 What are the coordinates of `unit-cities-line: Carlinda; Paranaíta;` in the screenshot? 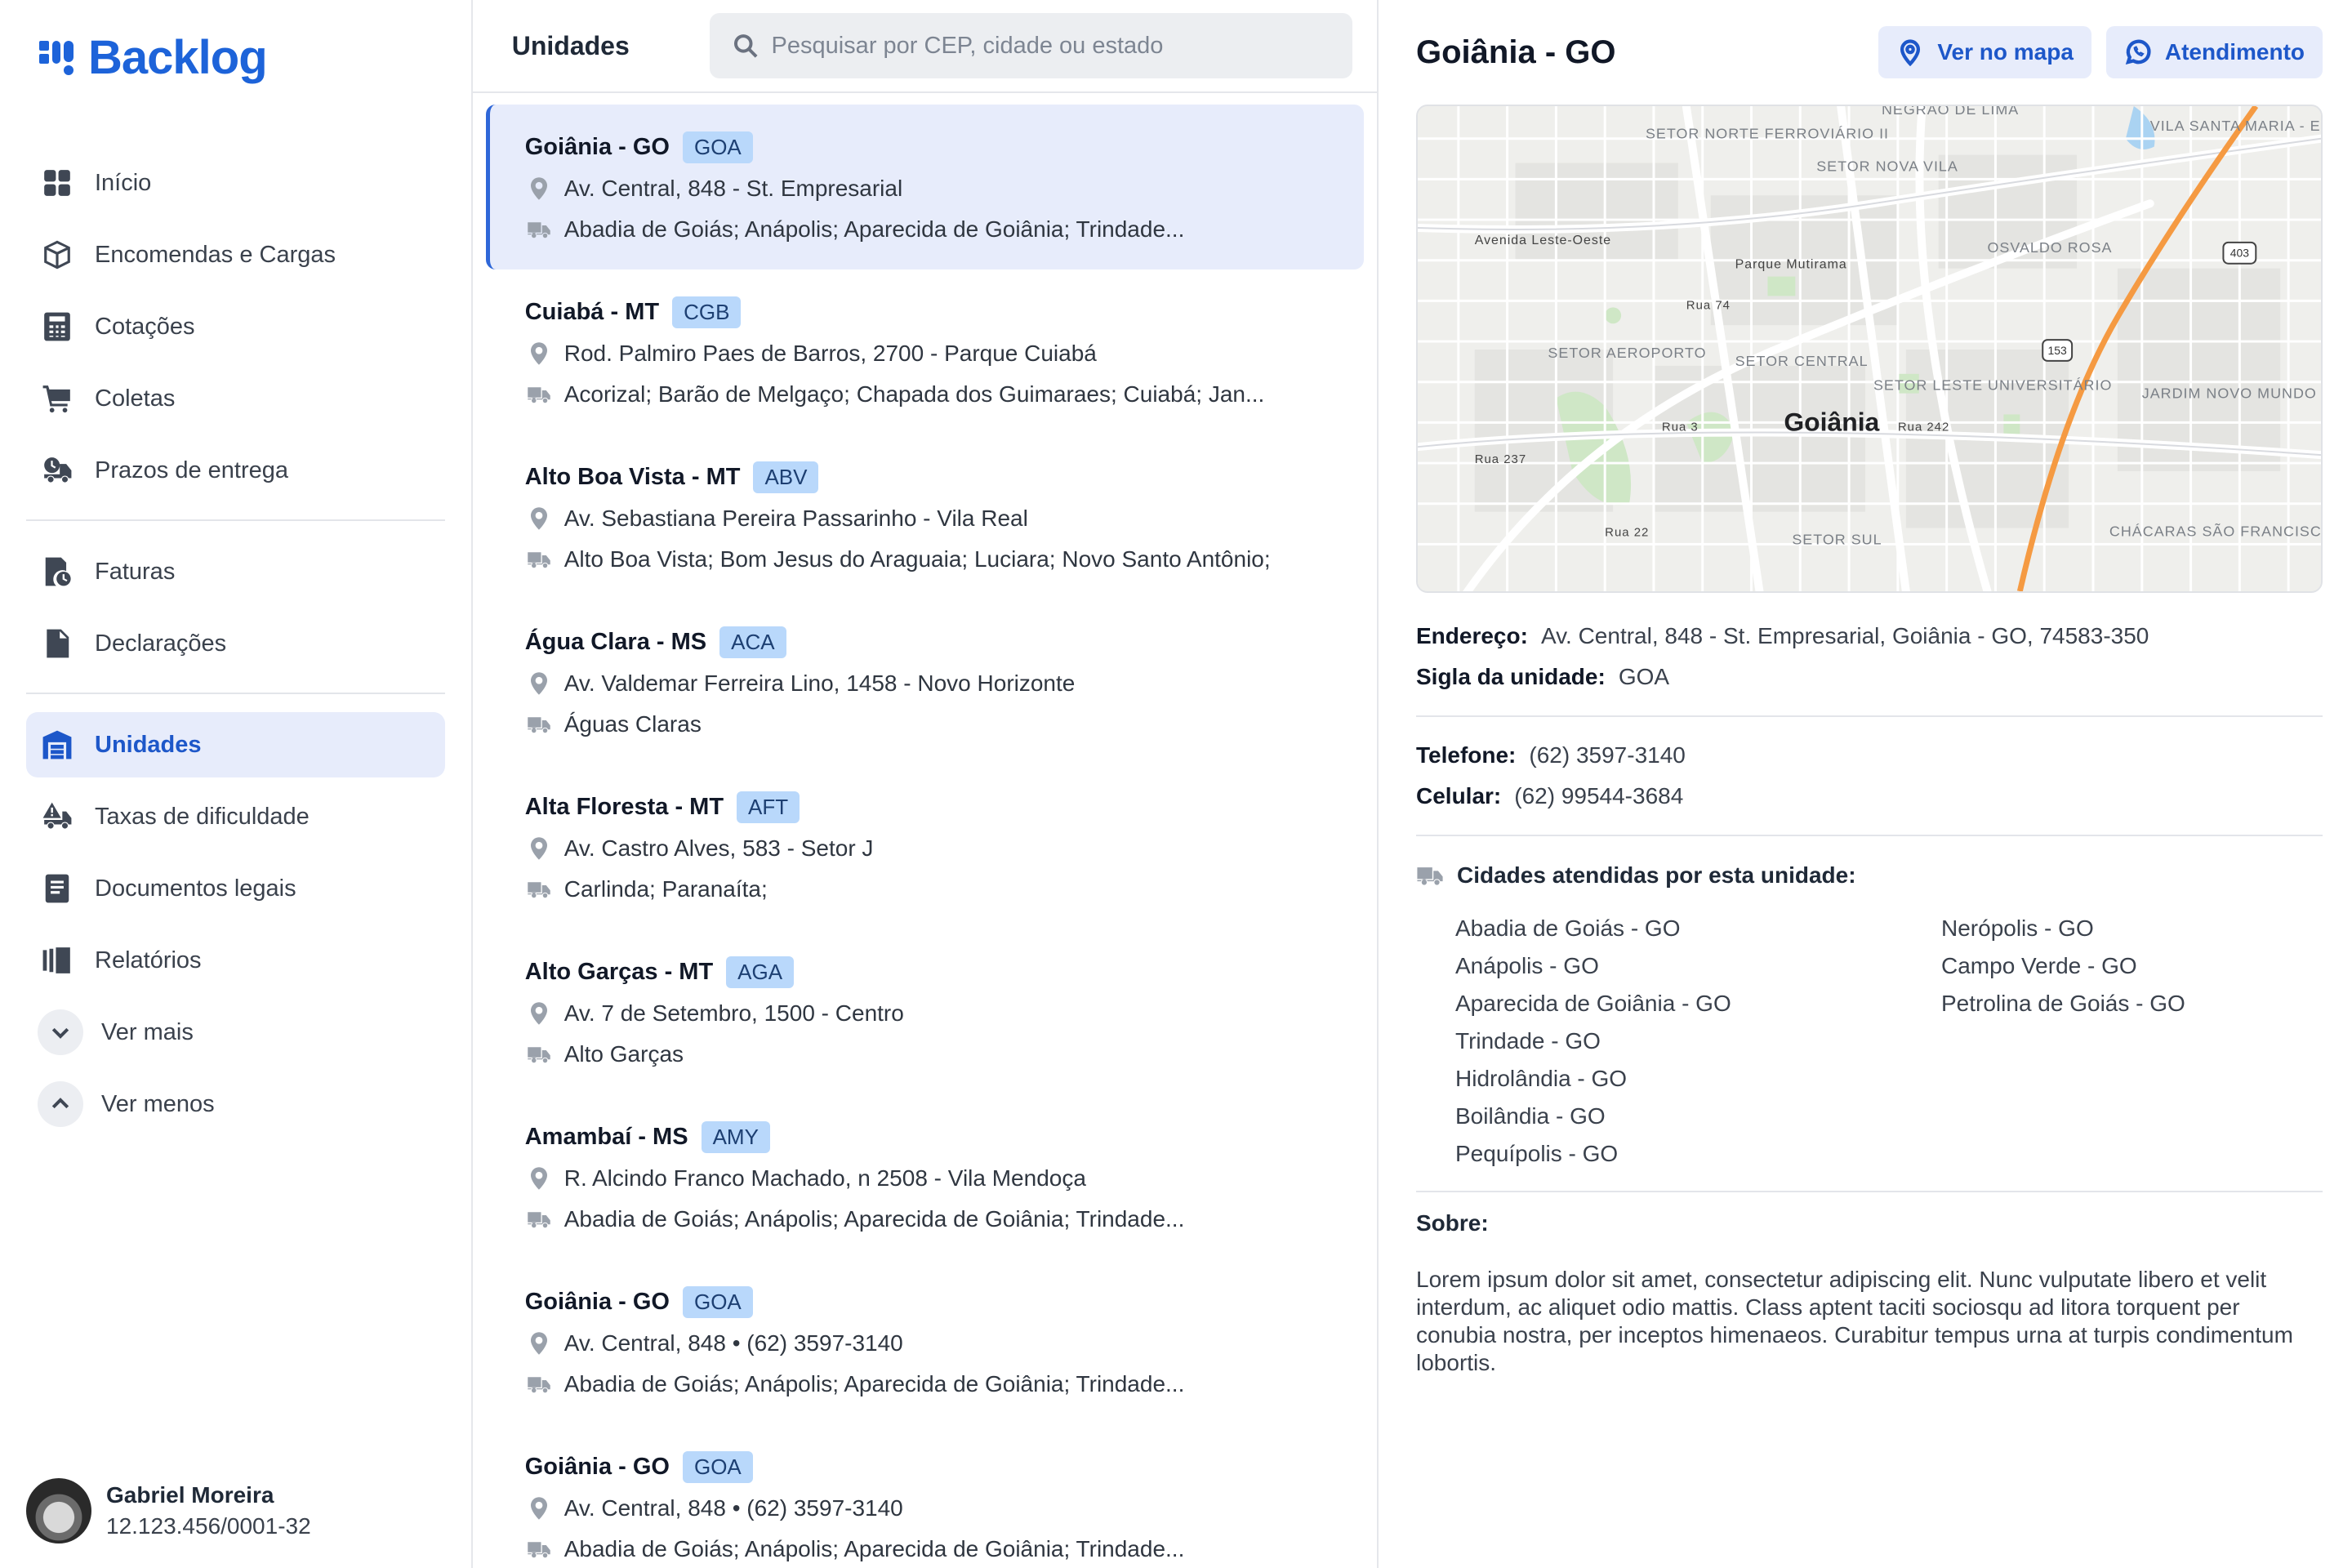 It's located at (932, 889).